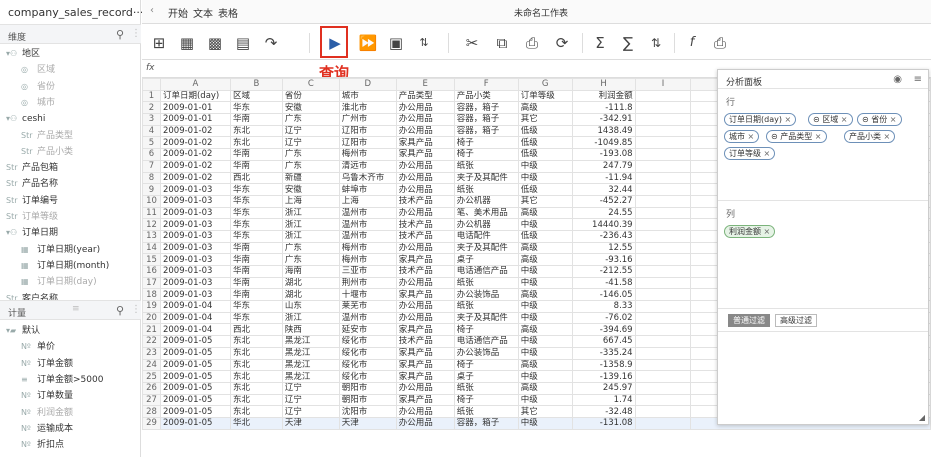 Image resolution: width=931 pixels, height=457 pixels. Describe the element at coordinates (603, 259) in the screenshot. I see `table-cell: -93.16` at that location.